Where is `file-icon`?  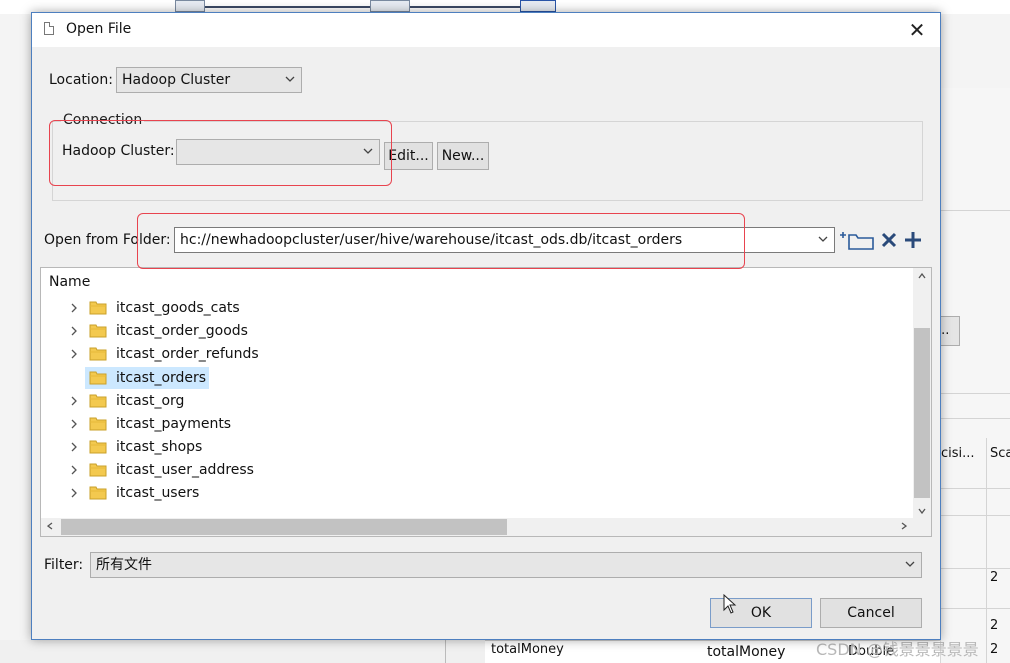 file-icon is located at coordinates (49, 28).